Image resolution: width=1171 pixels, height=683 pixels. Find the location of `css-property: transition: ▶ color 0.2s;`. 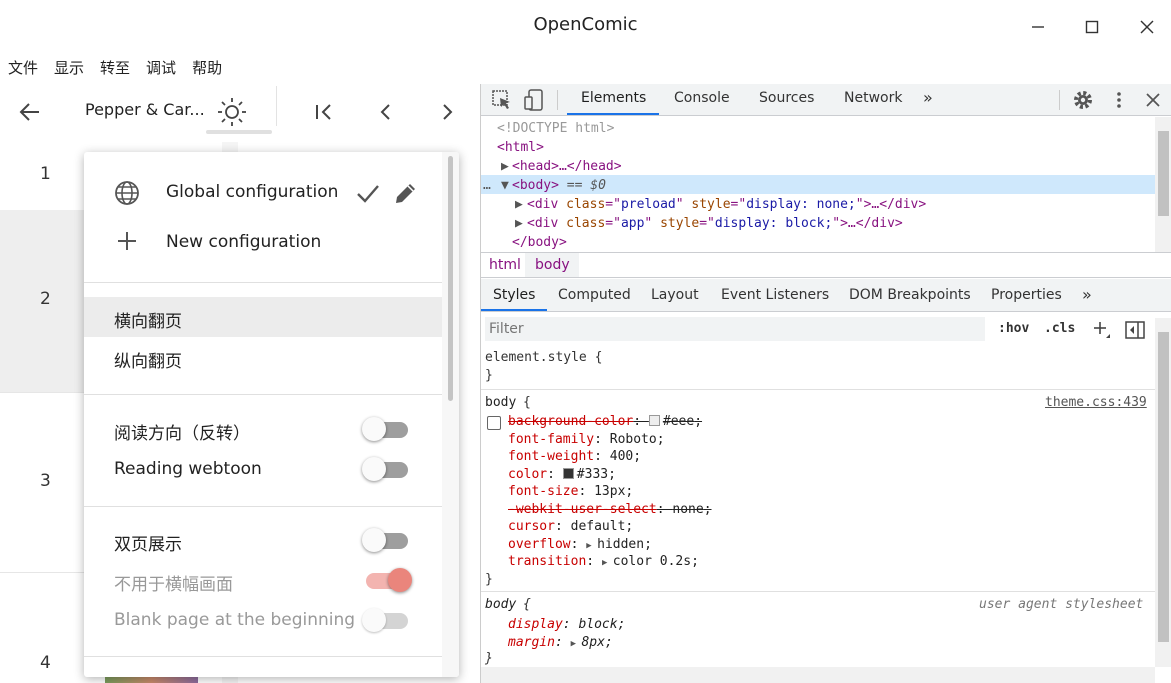

css-property: transition: ▶ color 0.2s; is located at coordinates (603, 561).